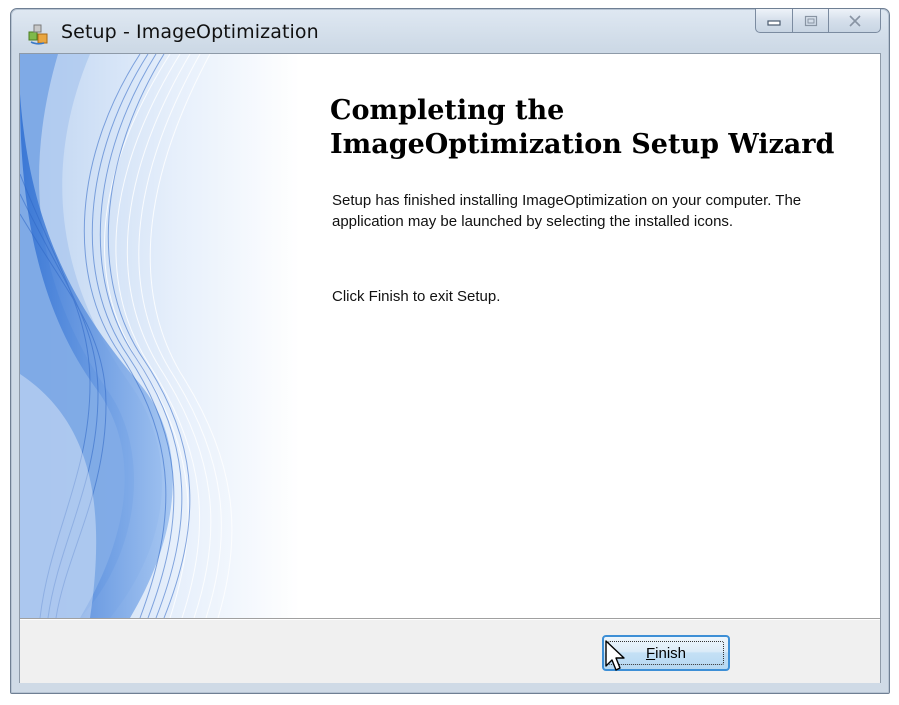 The height and width of the screenshot is (705, 899). Describe the element at coordinates (650, 653) in the screenshot. I see `finish-accelerator: F` at that location.